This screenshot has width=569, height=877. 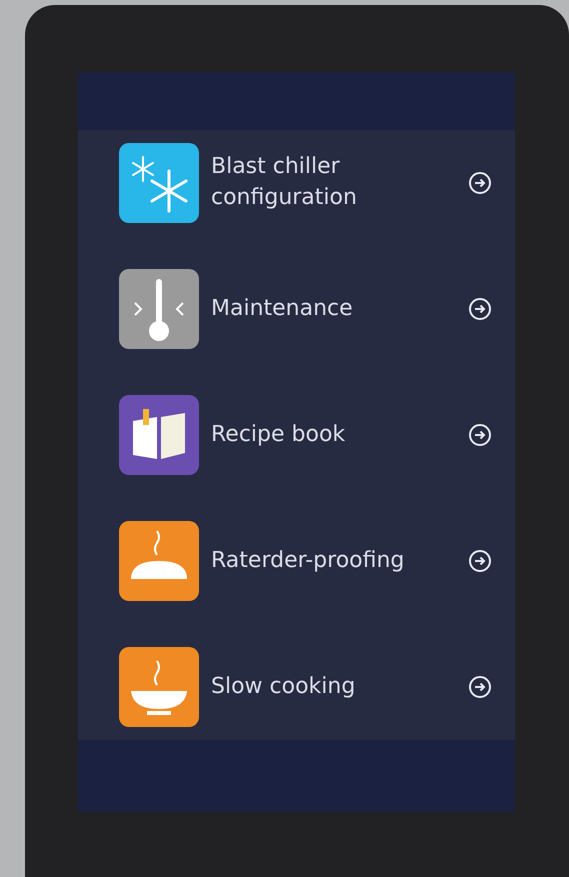 I want to click on menu-item-label: Blast chiller configuration, so click(x=339, y=183).